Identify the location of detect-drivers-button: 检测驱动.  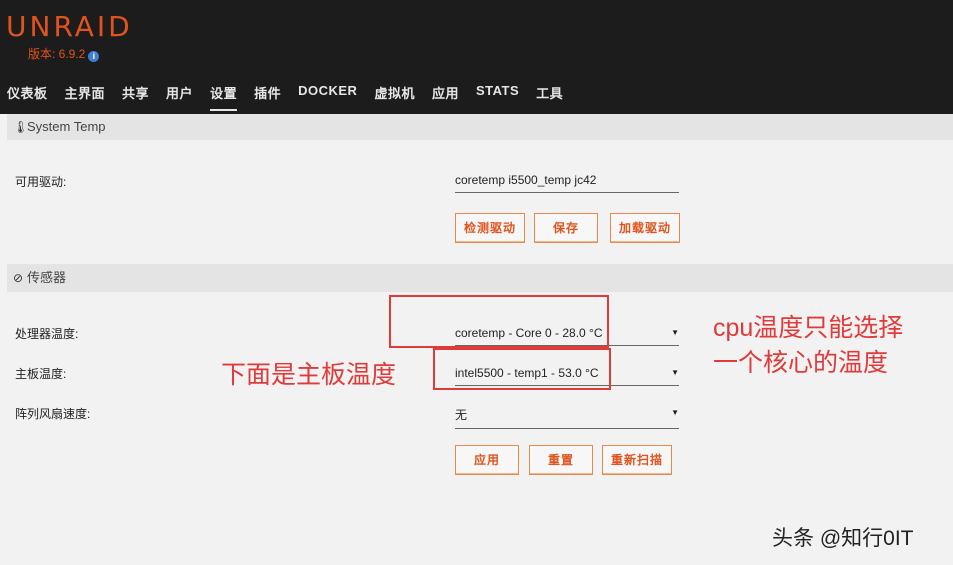
(490, 228).